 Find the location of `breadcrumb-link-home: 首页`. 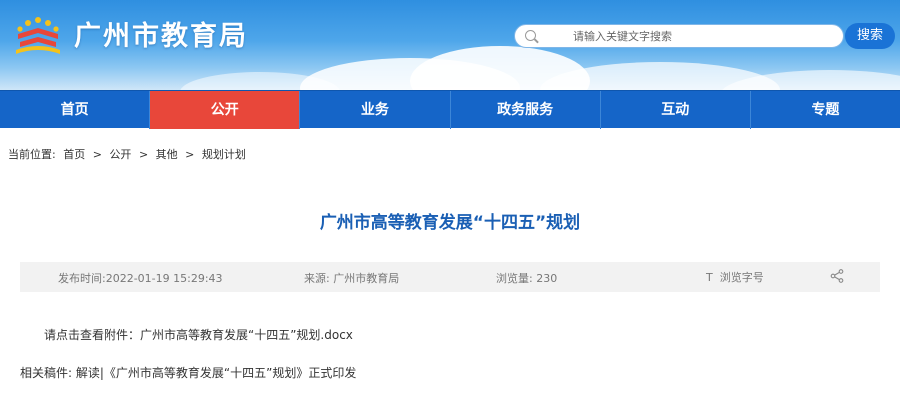

breadcrumb-link-home: 首页 is located at coordinates (74, 154).